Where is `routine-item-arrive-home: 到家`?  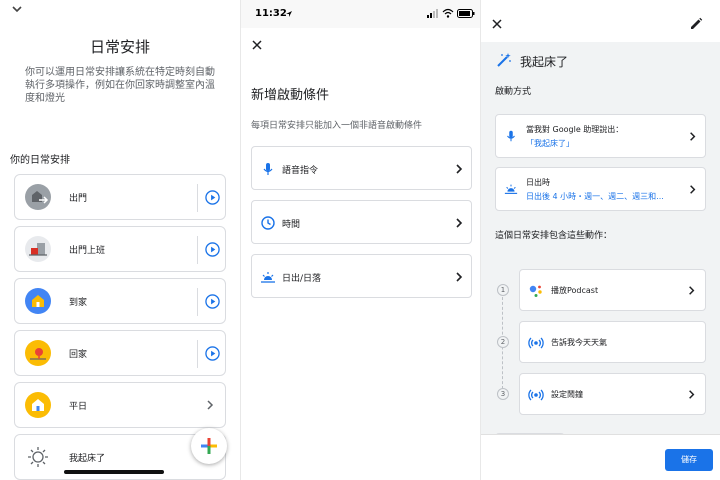
routine-item-arrive-home: 到家 is located at coordinates (120, 301).